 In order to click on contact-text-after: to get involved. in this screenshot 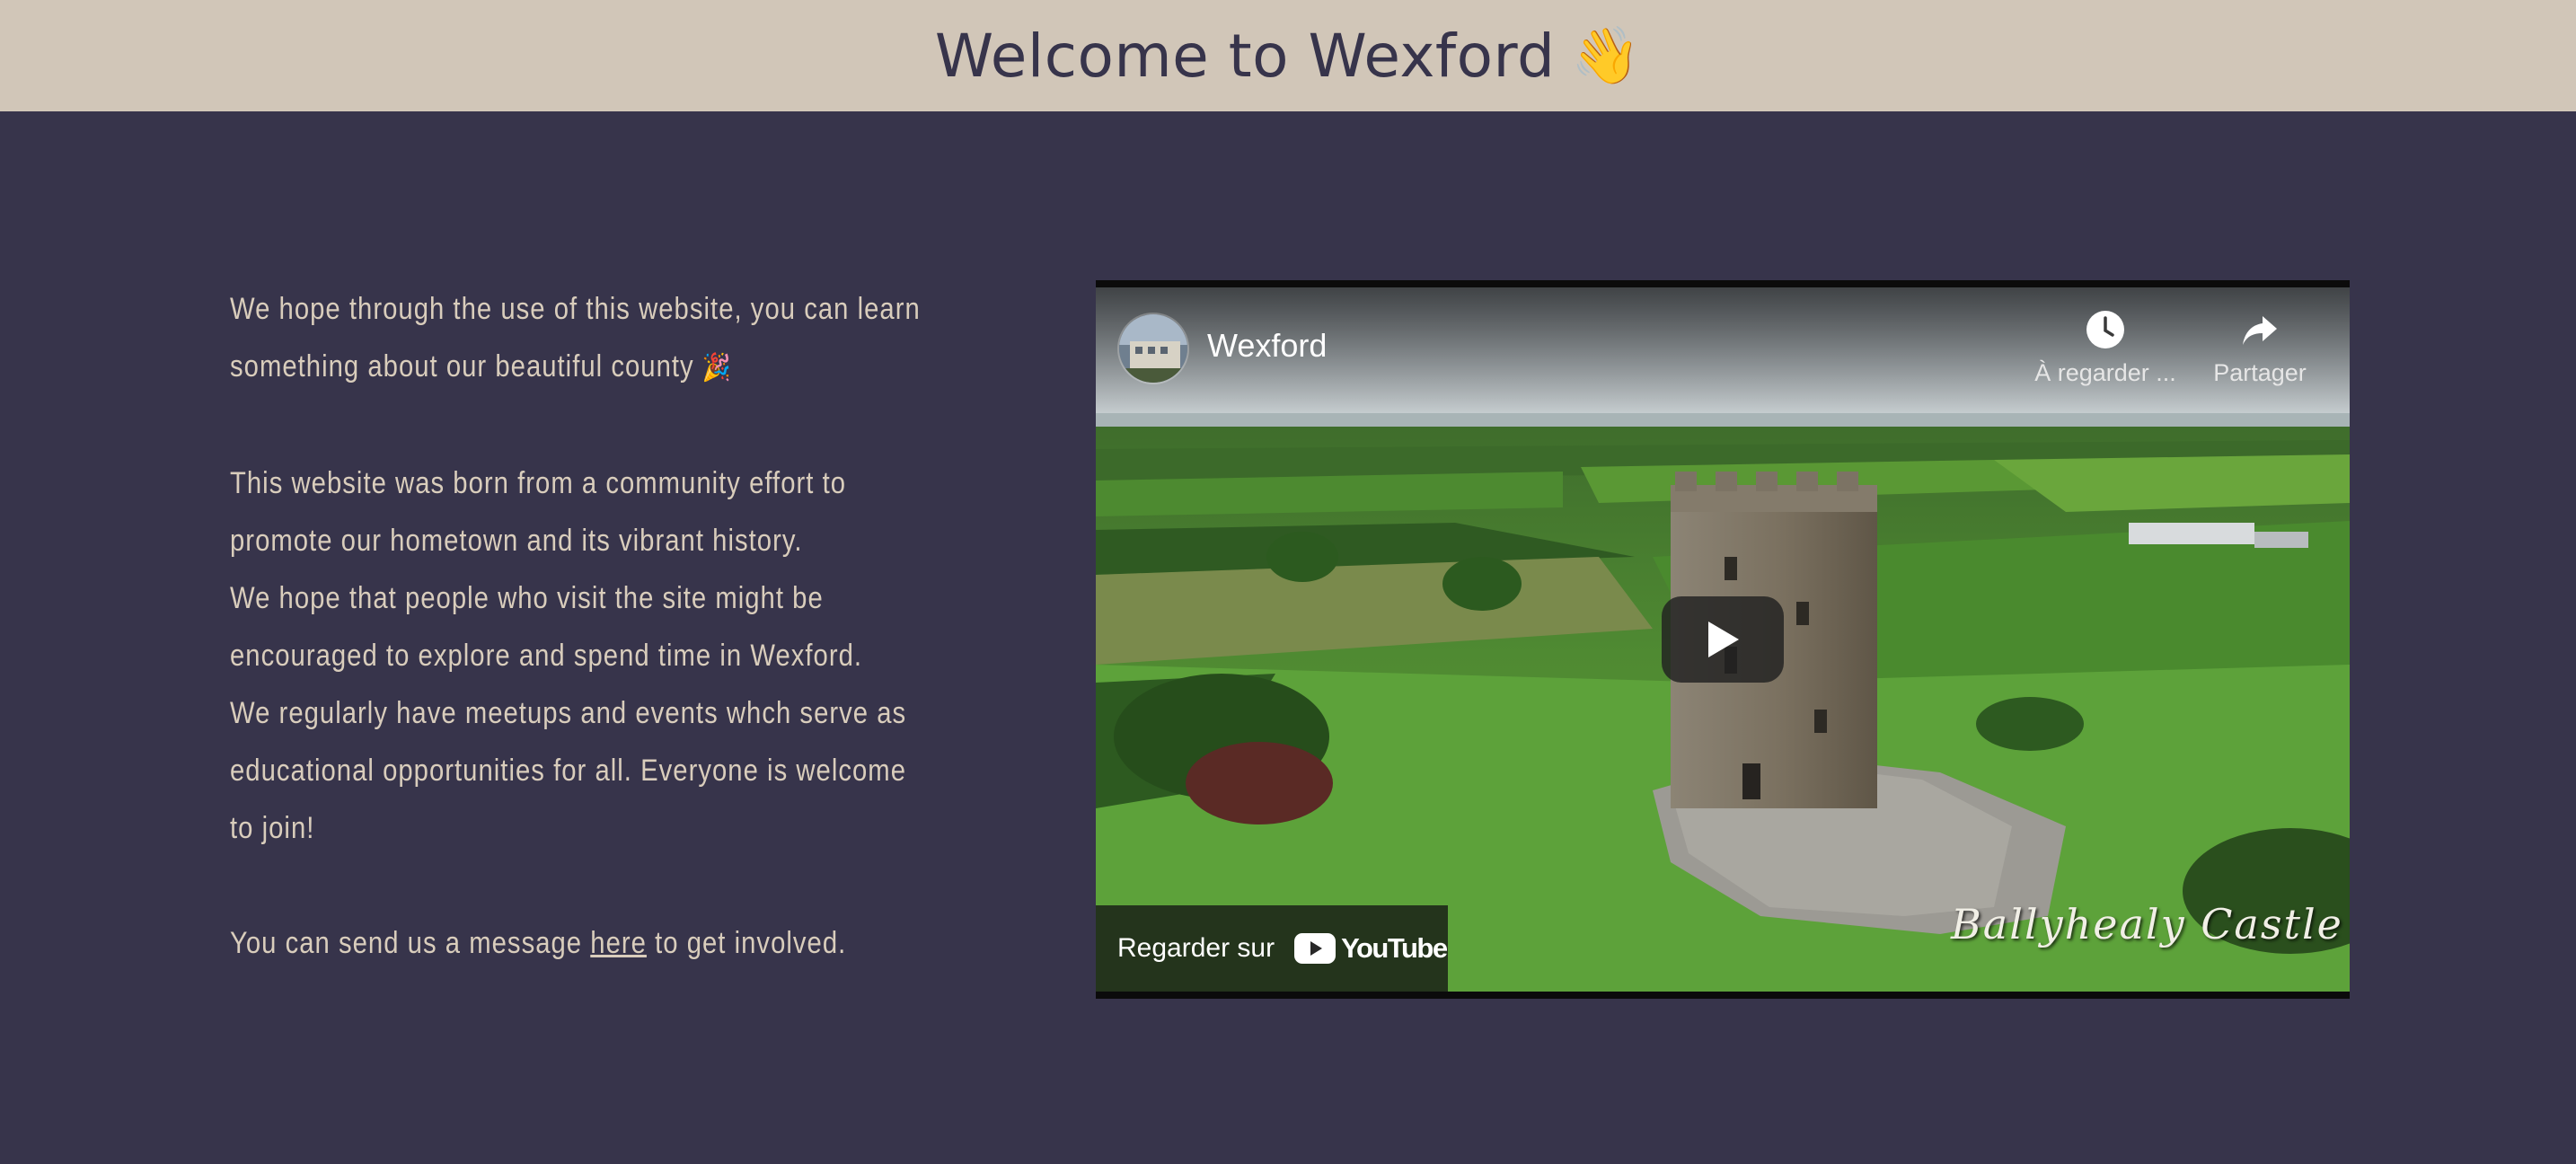, I will do `click(751, 943)`.